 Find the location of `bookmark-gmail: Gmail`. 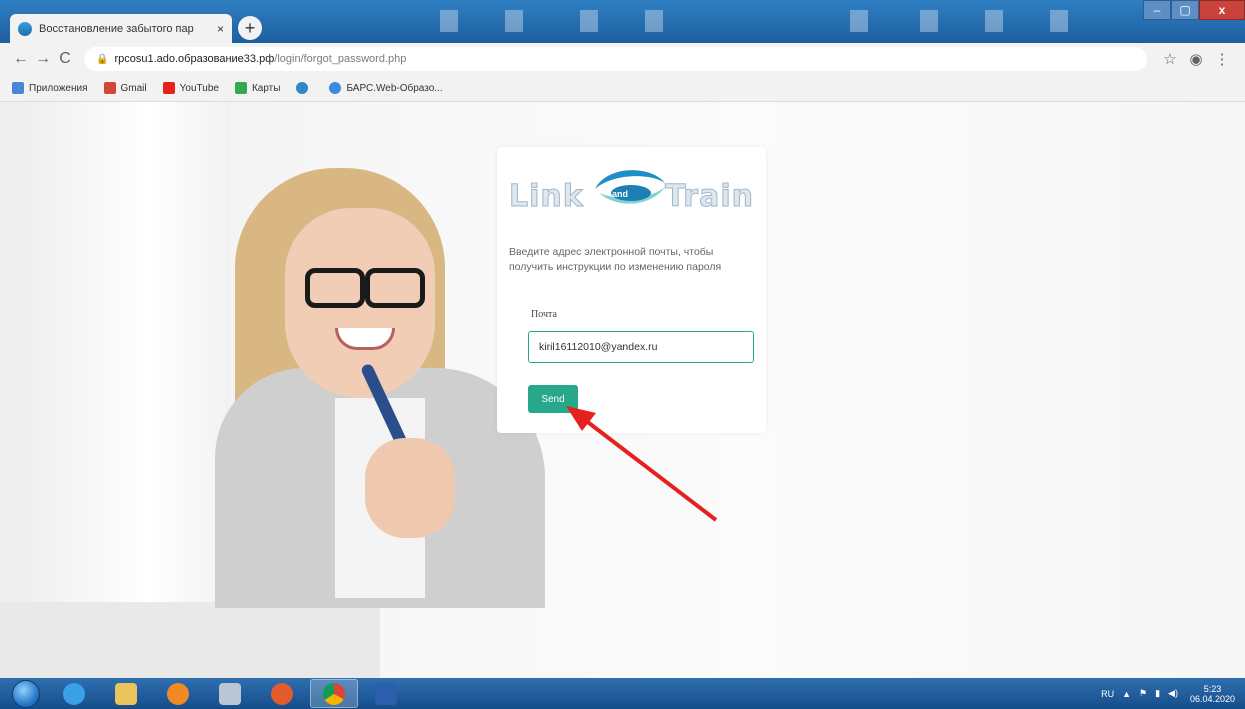

bookmark-gmail: Gmail is located at coordinates (125, 88).